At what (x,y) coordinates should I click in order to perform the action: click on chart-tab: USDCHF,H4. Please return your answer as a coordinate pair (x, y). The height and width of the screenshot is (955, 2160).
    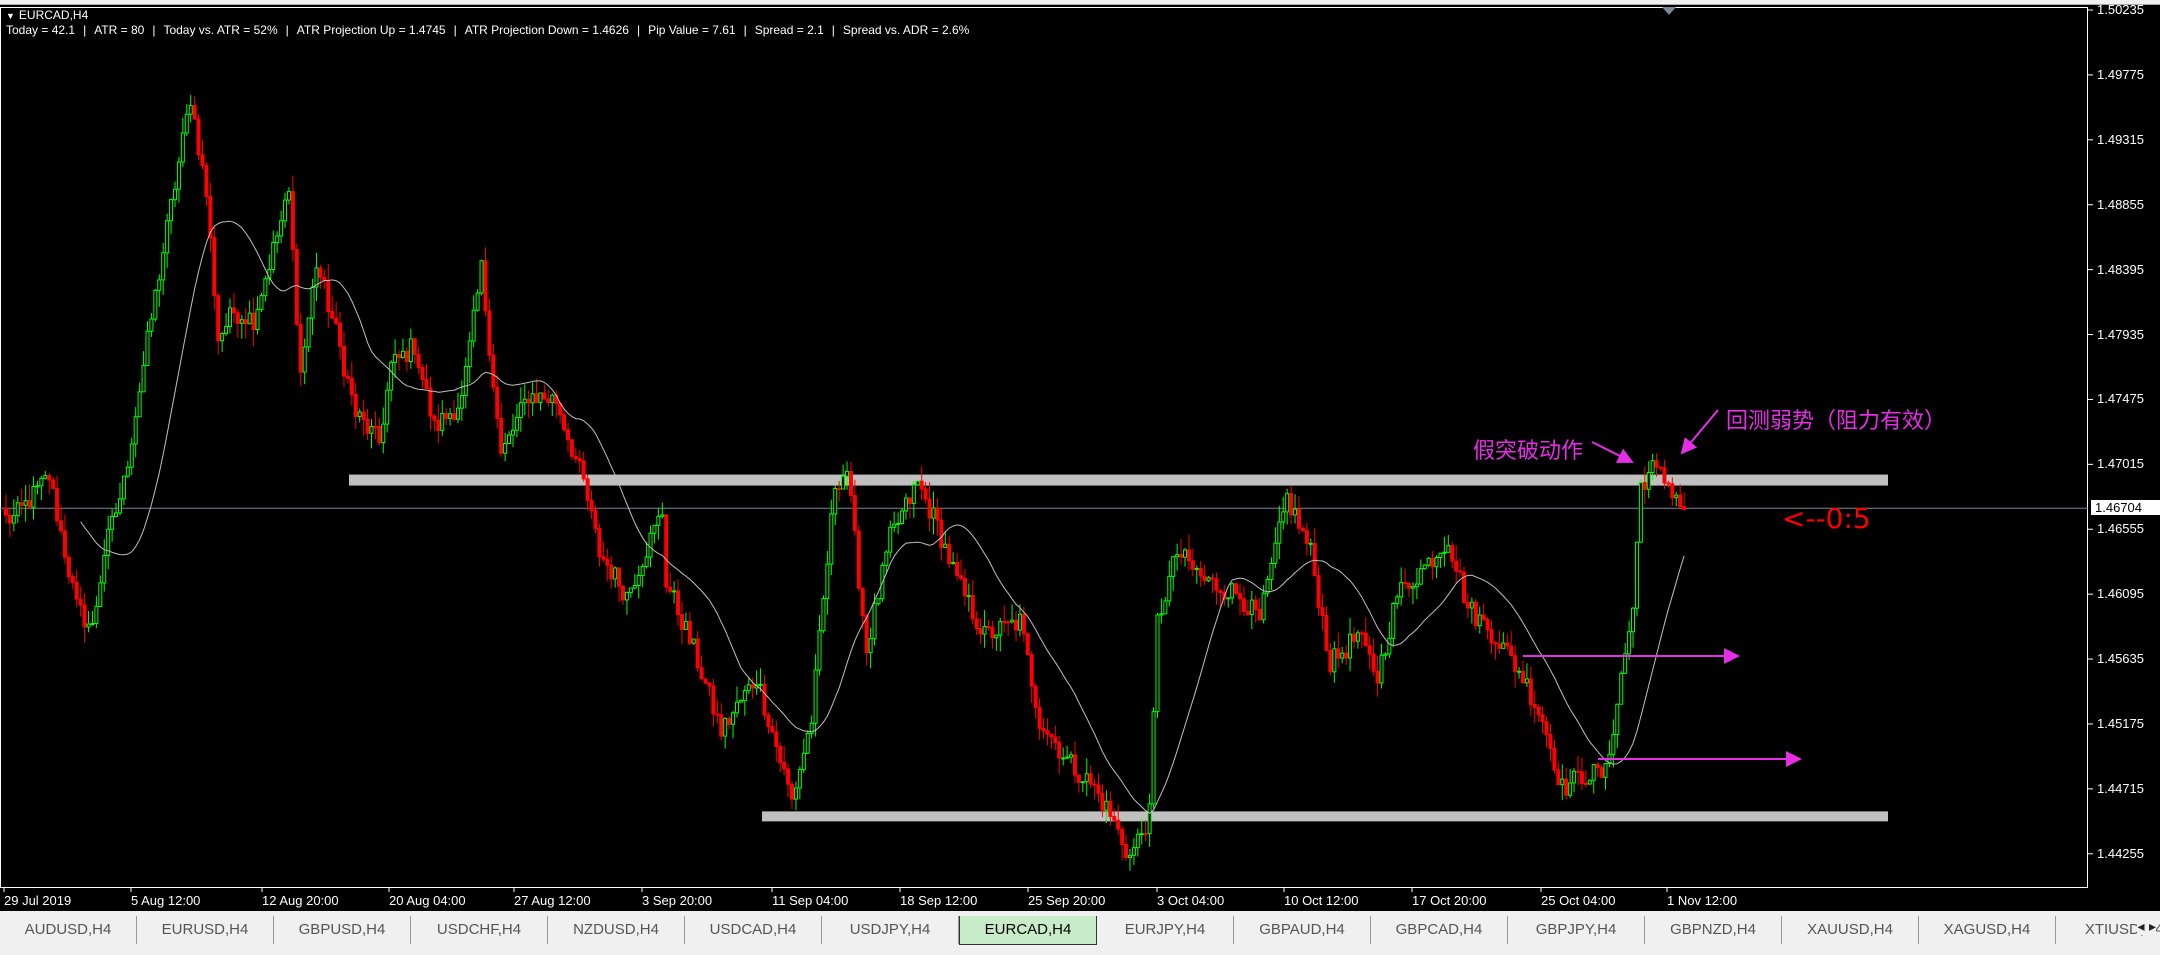
    Looking at the image, I should click on (479, 930).